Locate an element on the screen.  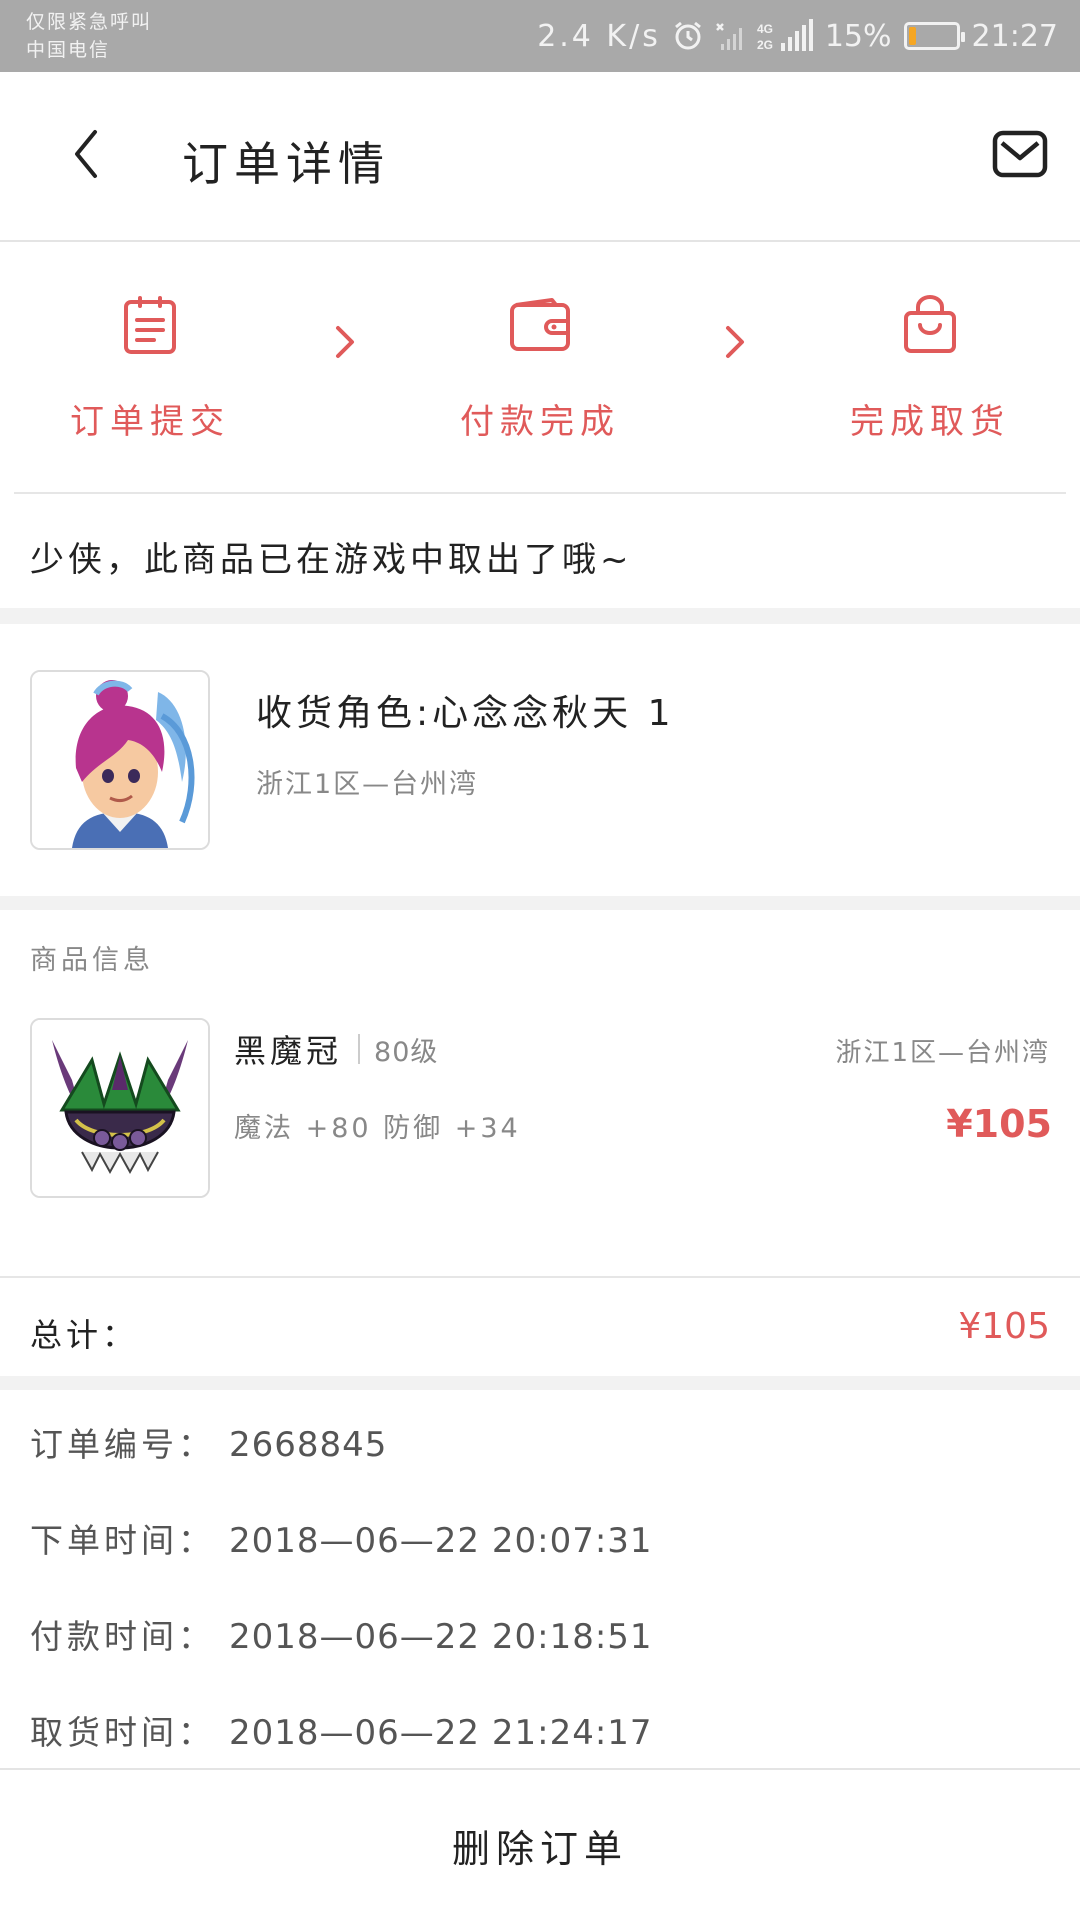
pickup-time: 2018—06—22 21:24:17 is located at coordinates (441, 1733).